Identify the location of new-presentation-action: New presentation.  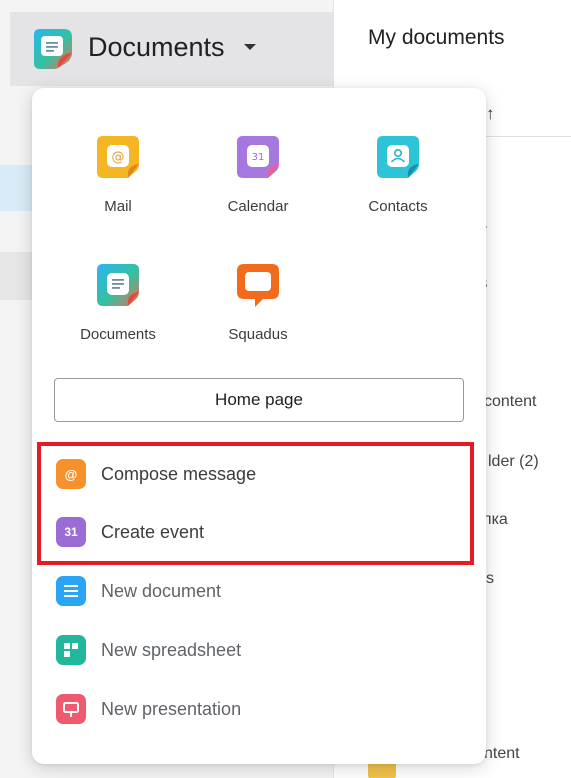
(259, 709).